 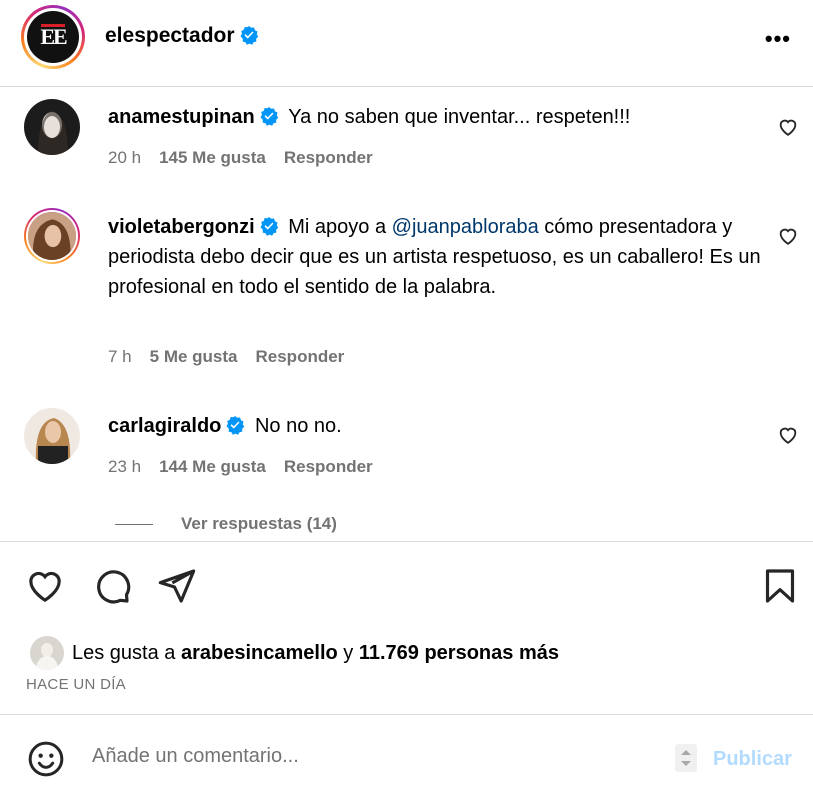 What do you see at coordinates (45, 586) in the screenshot?
I see `like-heart-icon` at bounding box center [45, 586].